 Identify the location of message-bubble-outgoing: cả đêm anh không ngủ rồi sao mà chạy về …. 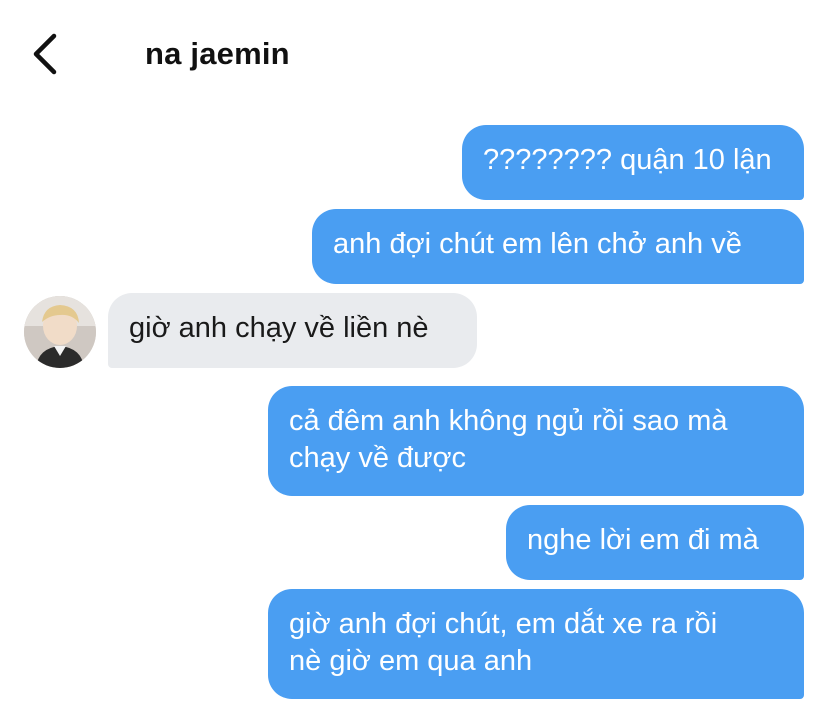
(536, 441).